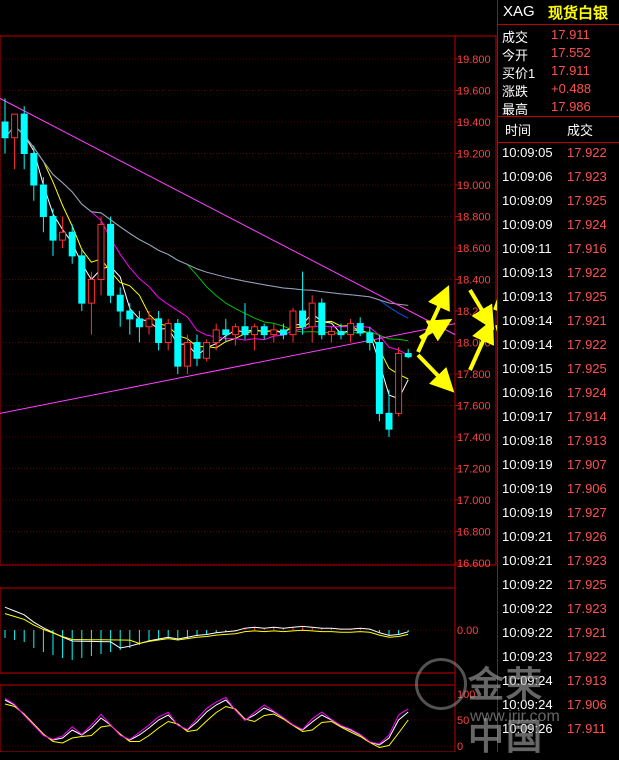 The height and width of the screenshot is (760, 619). I want to click on trade-row: 10:09:05 17.922, so click(558, 154).